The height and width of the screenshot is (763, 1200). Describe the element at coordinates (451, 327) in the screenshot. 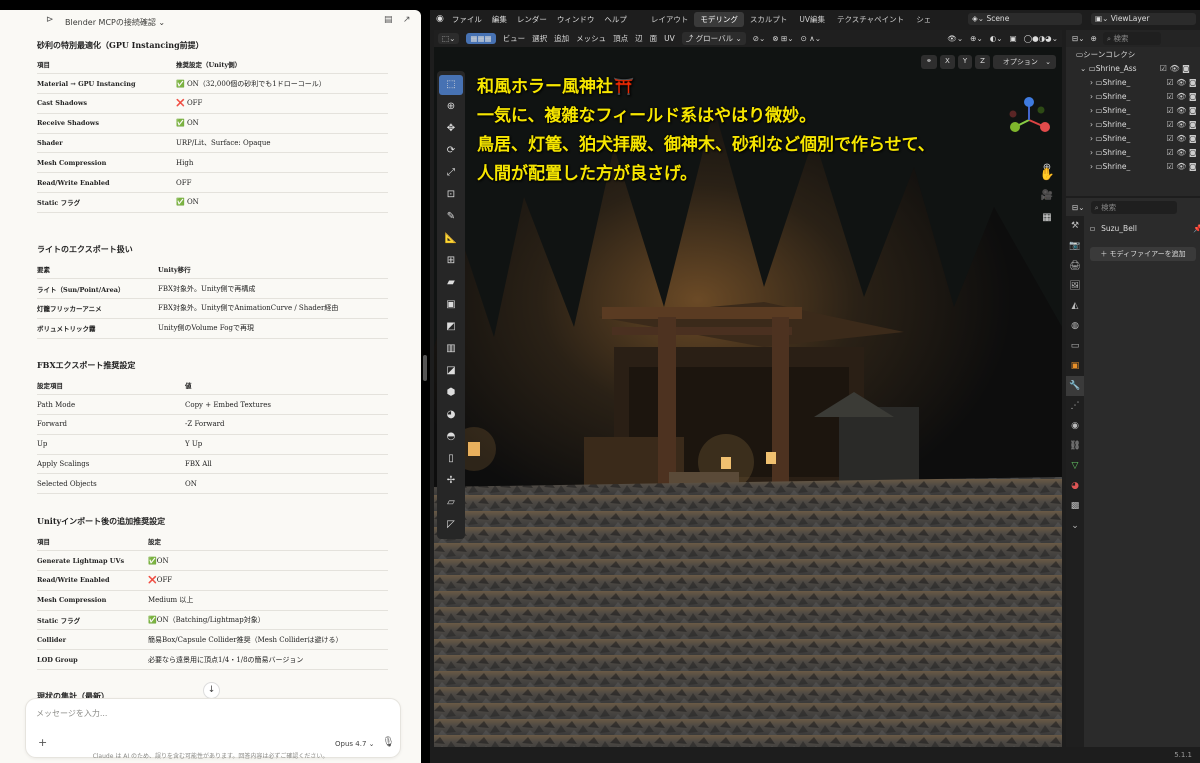

I see `bevel-icon: ◩` at that location.